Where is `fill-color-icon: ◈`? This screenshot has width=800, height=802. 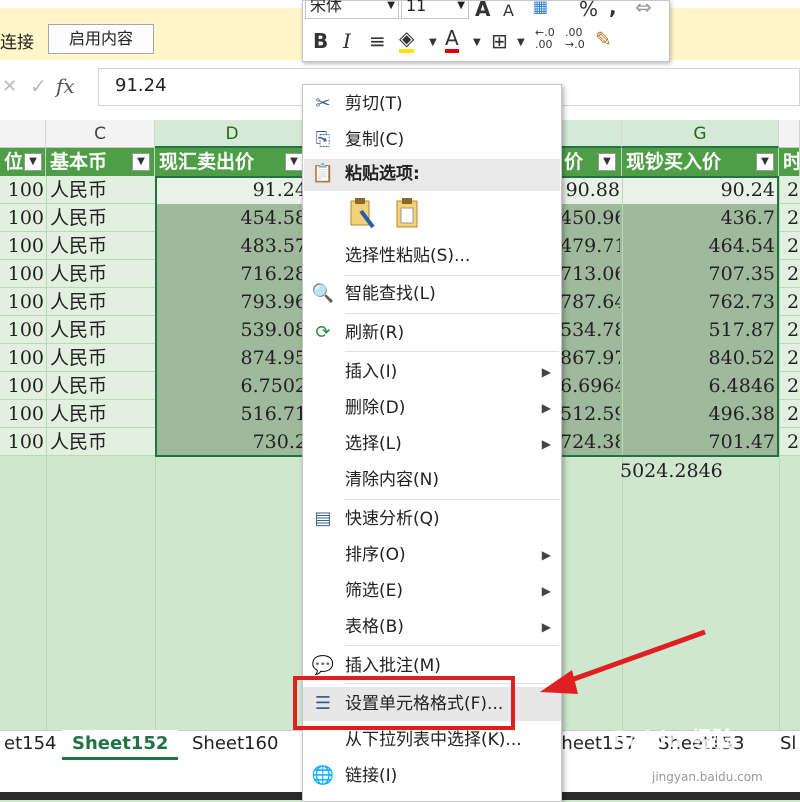 fill-color-icon: ◈ is located at coordinates (407, 40).